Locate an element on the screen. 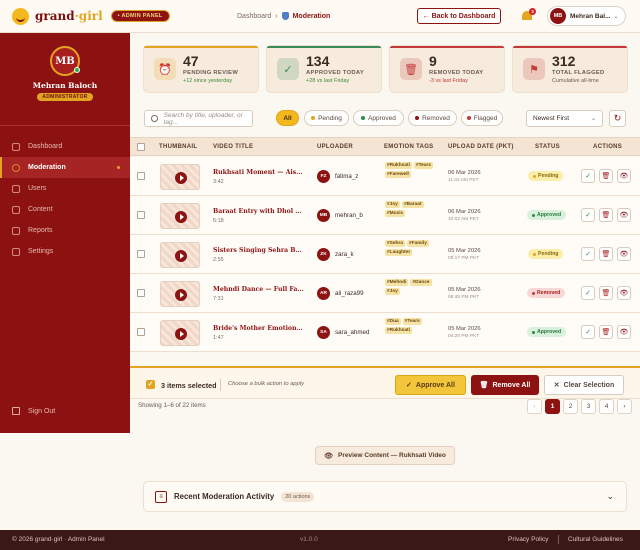 Image resolution: width=640 pixels, height=550 pixels. emotion-tag: #Mehndi is located at coordinates (397, 282).